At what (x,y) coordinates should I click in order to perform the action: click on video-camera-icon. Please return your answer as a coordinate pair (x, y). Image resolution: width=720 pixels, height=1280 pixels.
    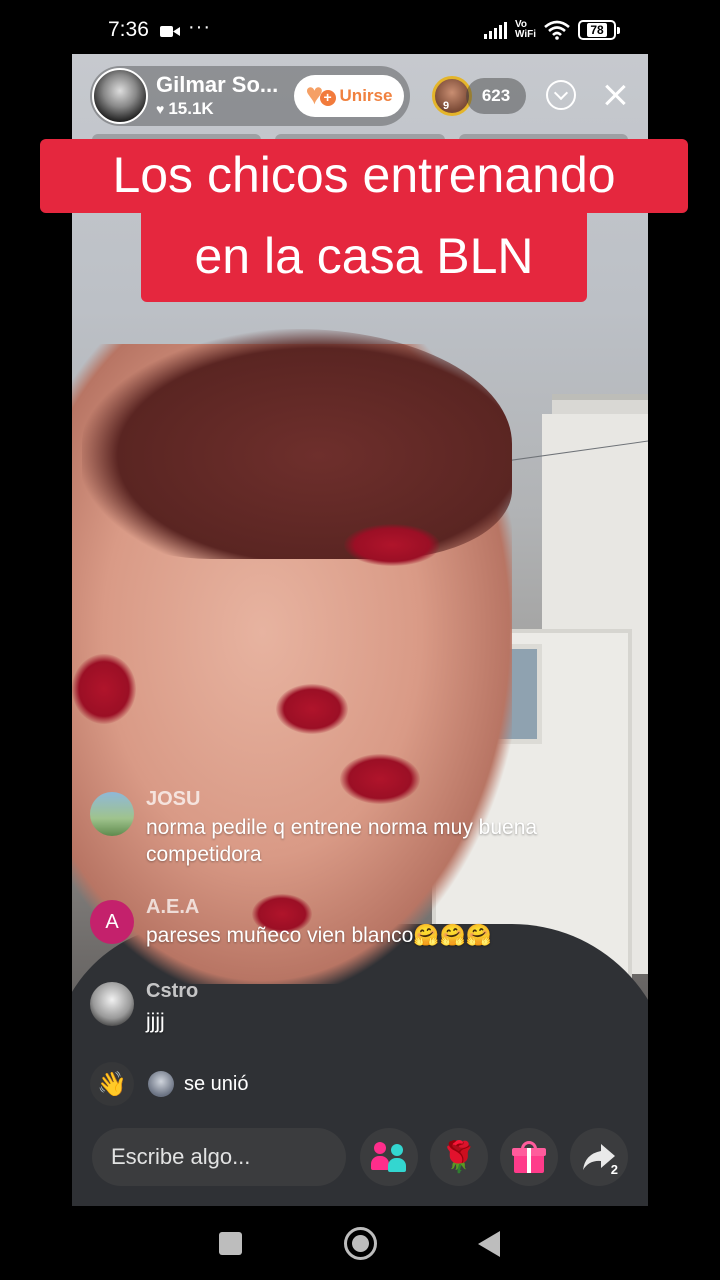
    Looking at the image, I should click on (170, 31).